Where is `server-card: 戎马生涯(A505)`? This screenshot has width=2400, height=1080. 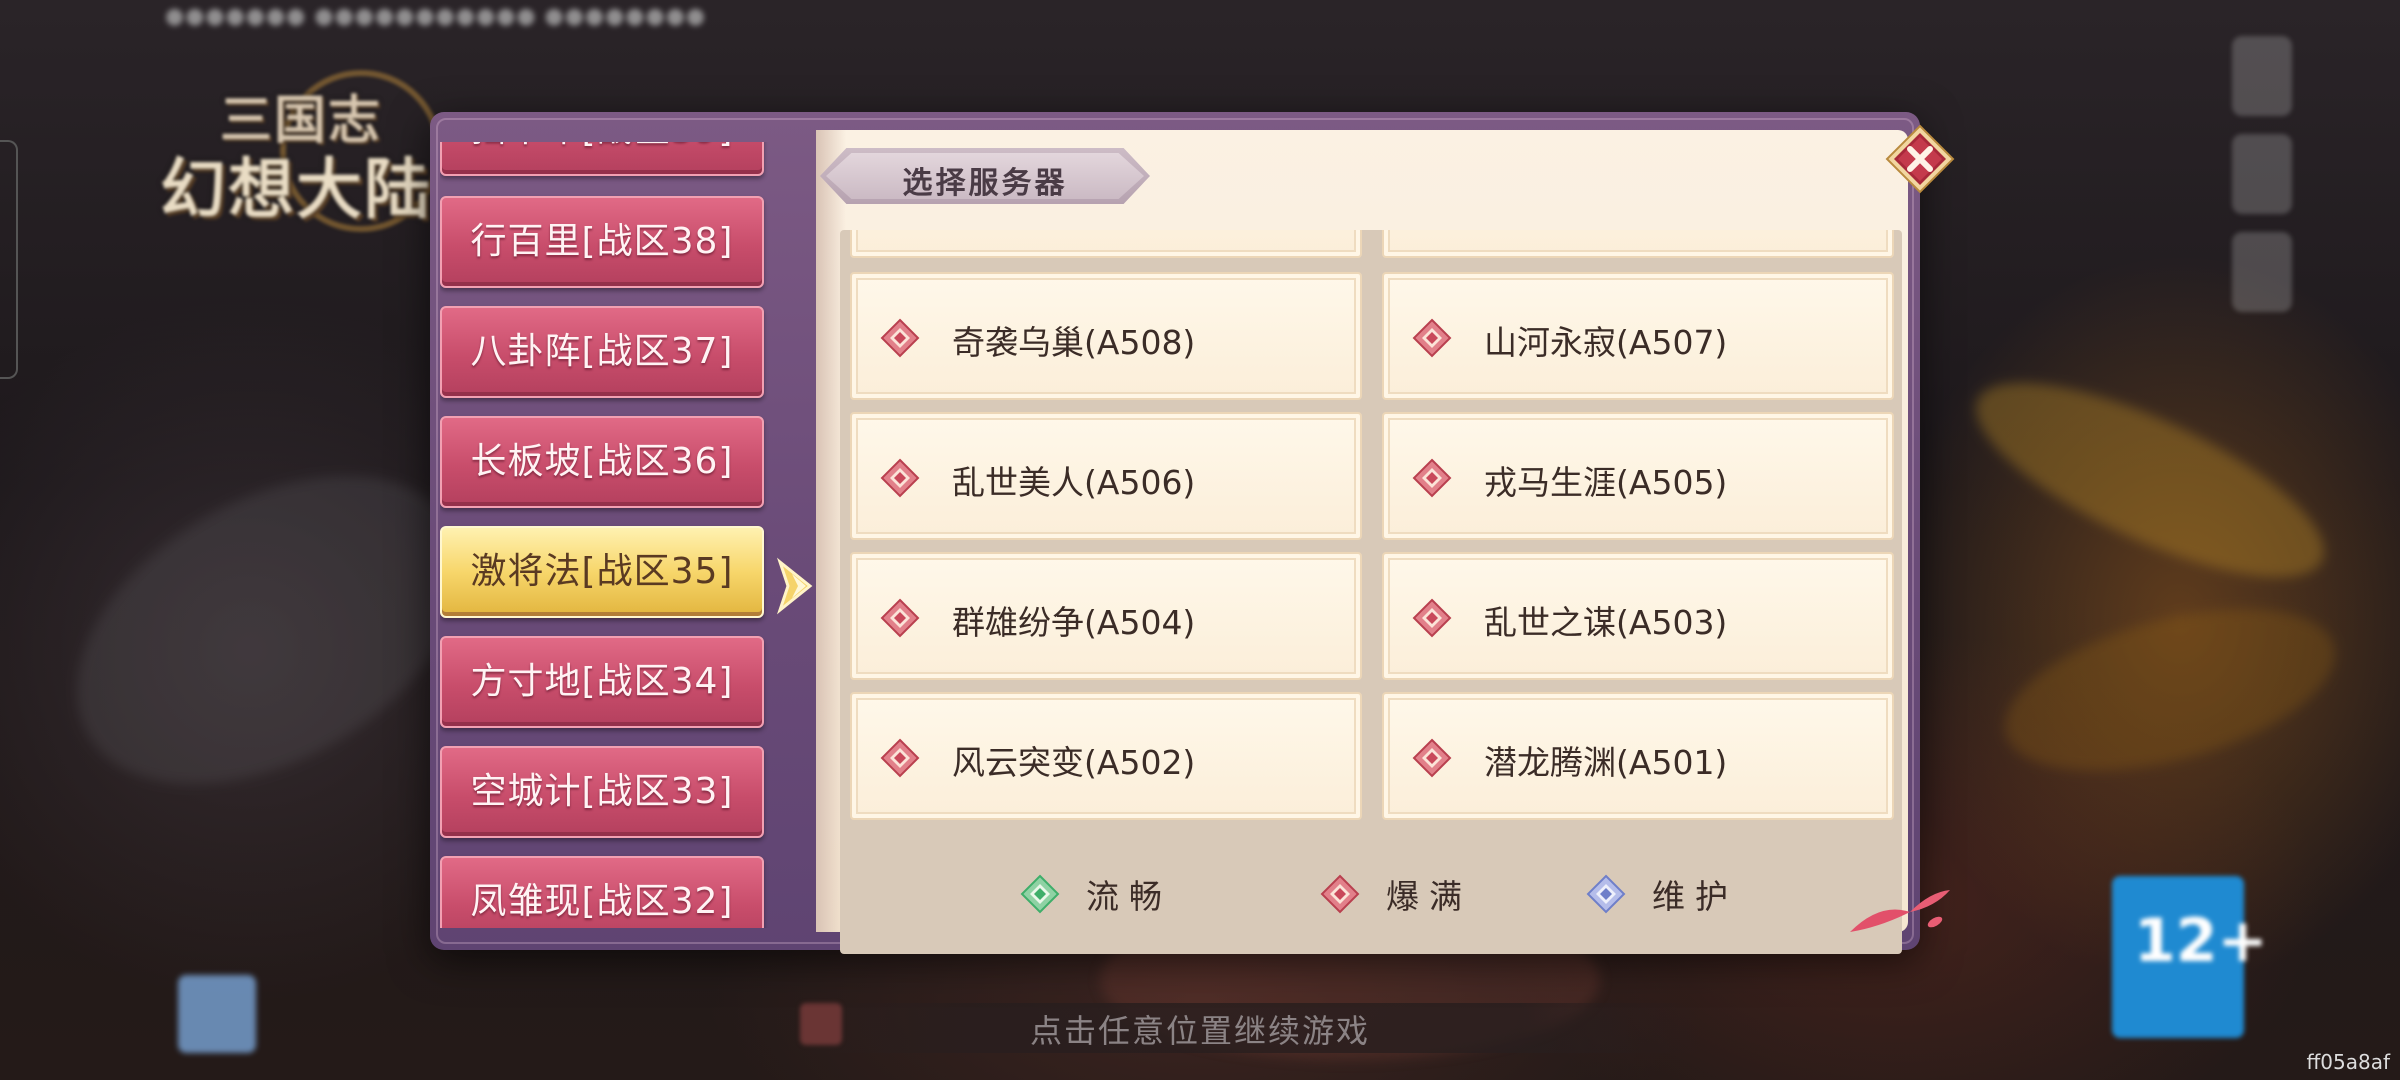 server-card: 戎马生涯(A505) is located at coordinates (1638, 476).